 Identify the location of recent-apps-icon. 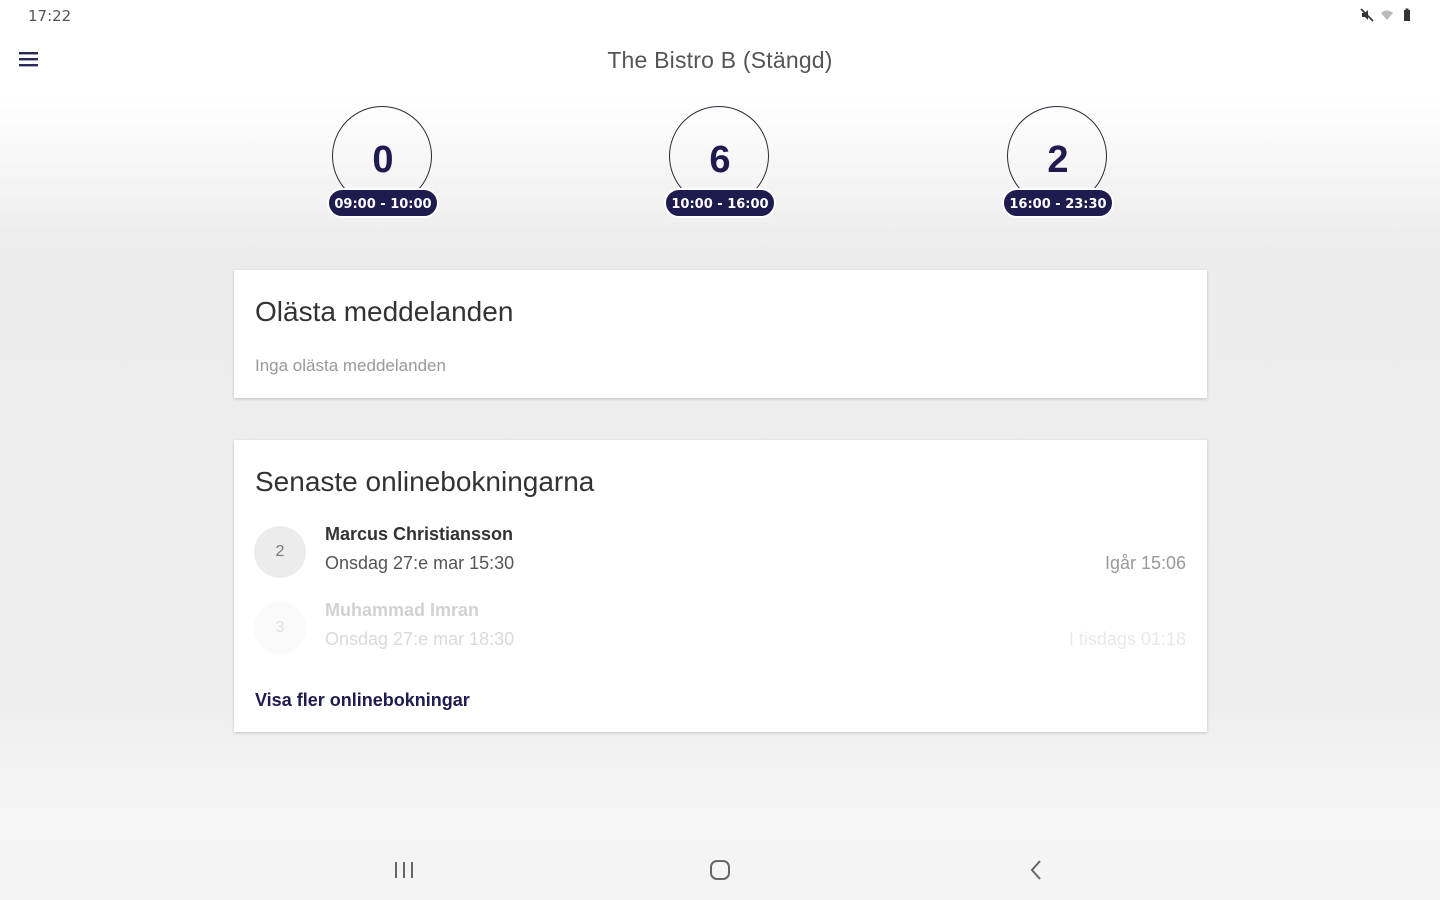
(404, 870).